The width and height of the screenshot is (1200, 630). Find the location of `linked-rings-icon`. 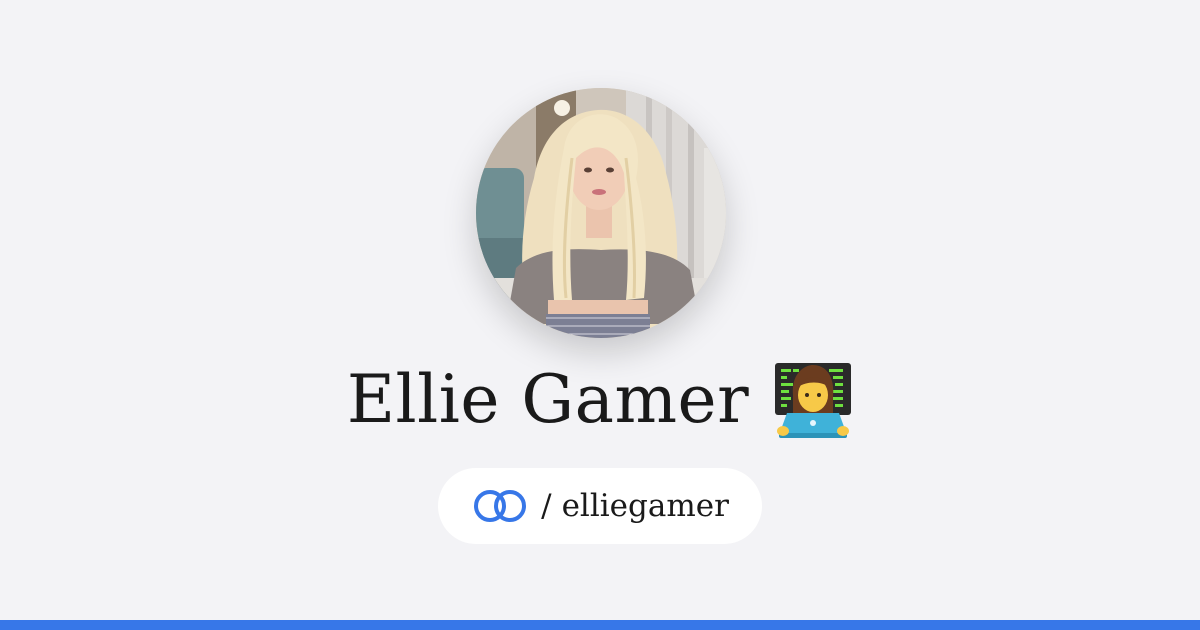

linked-rings-icon is located at coordinates (500, 506).